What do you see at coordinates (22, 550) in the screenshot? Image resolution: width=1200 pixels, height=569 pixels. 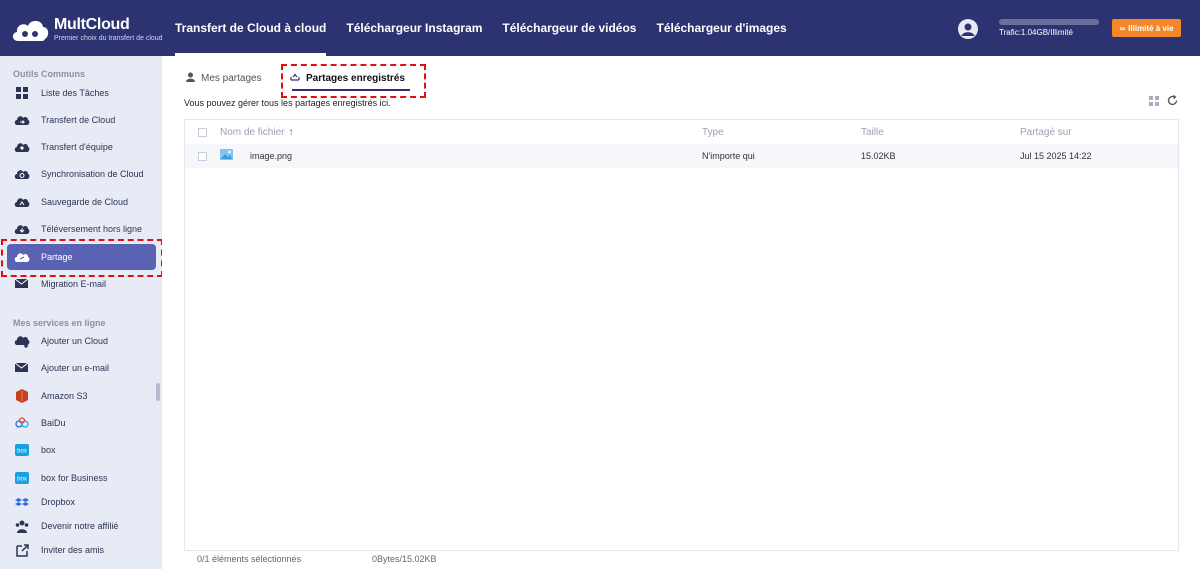 I see `invite-icon` at bounding box center [22, 550].